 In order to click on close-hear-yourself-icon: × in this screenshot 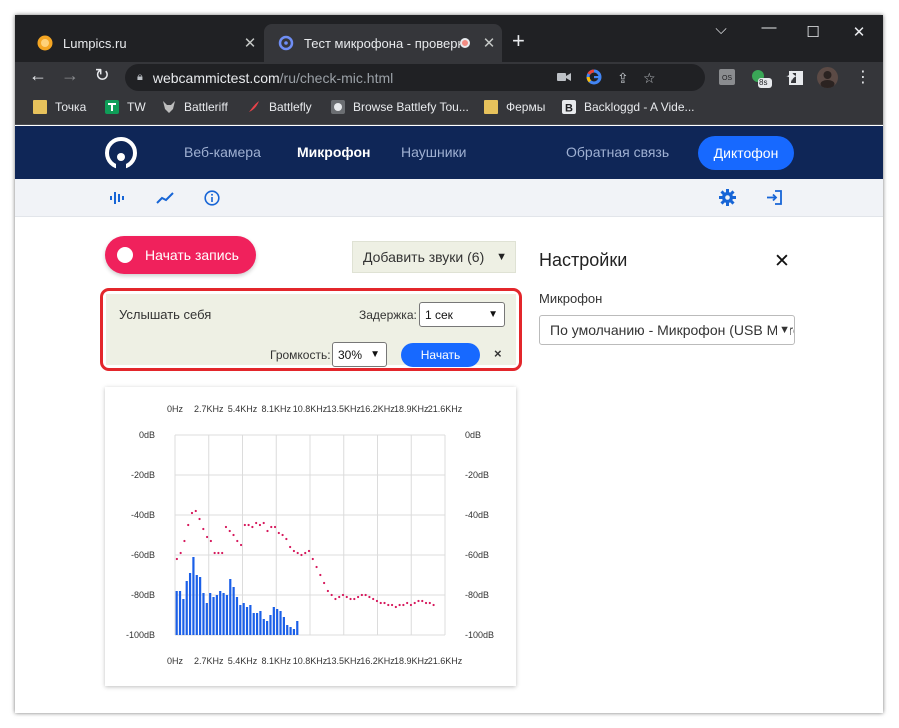, I will do `click(498, 353)`.